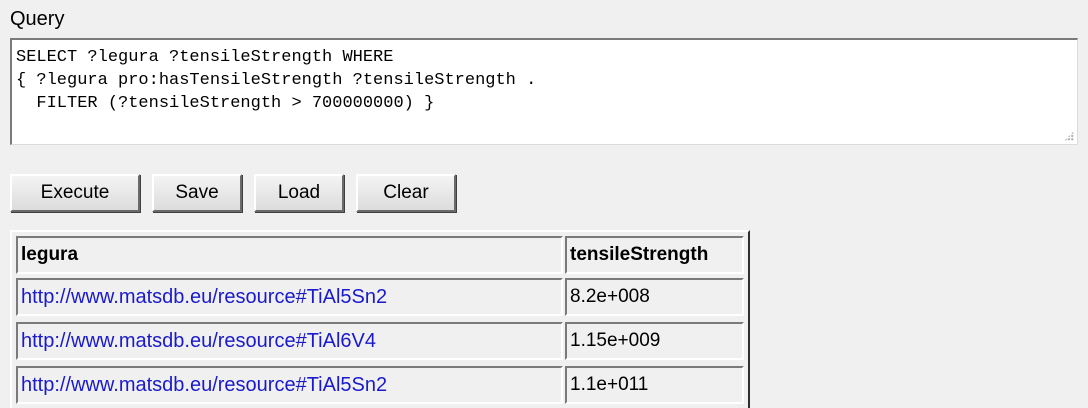 This screenshot has height=408, width=1088. I want to click on table-cell-tensile-strength: 1.15e+009, so click(654, 341).